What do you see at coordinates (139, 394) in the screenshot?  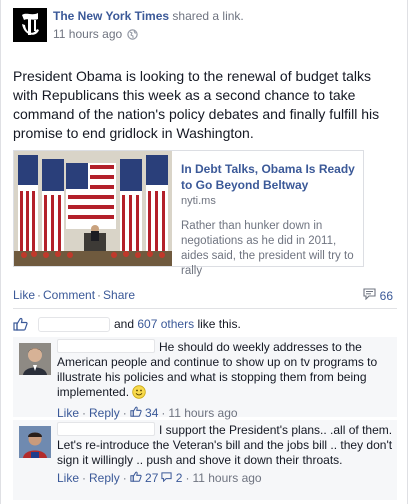 I see `smiley-icon` at bounding box center [139, 394].